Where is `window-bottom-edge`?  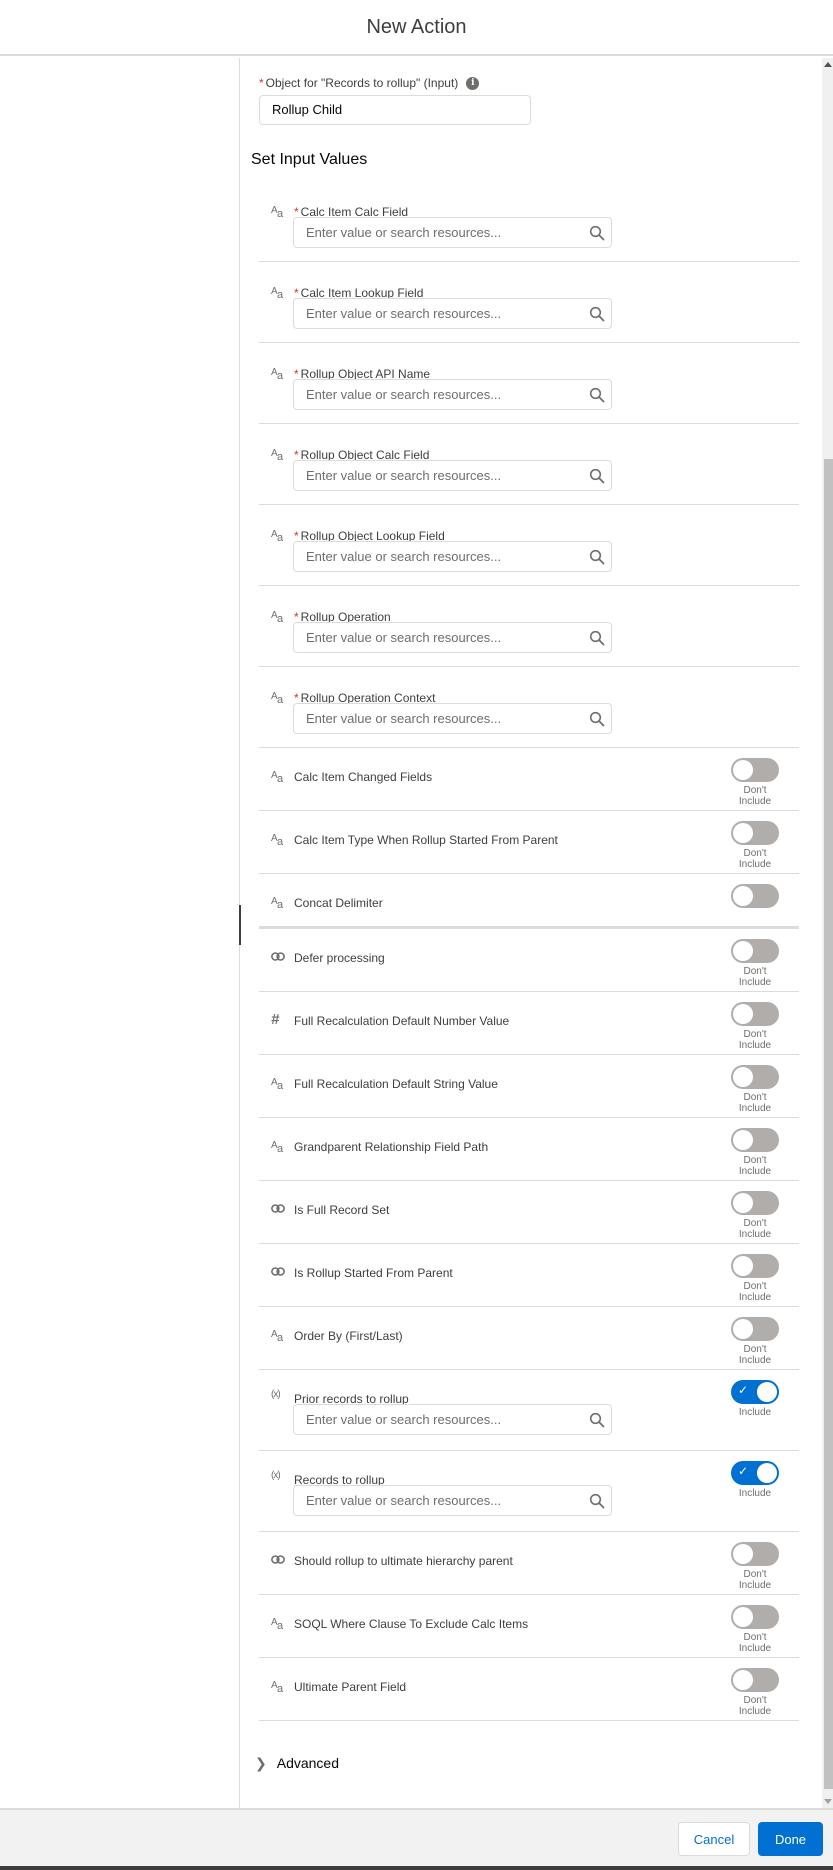
window-bottom-edge is located at coordinates (416, 1868).